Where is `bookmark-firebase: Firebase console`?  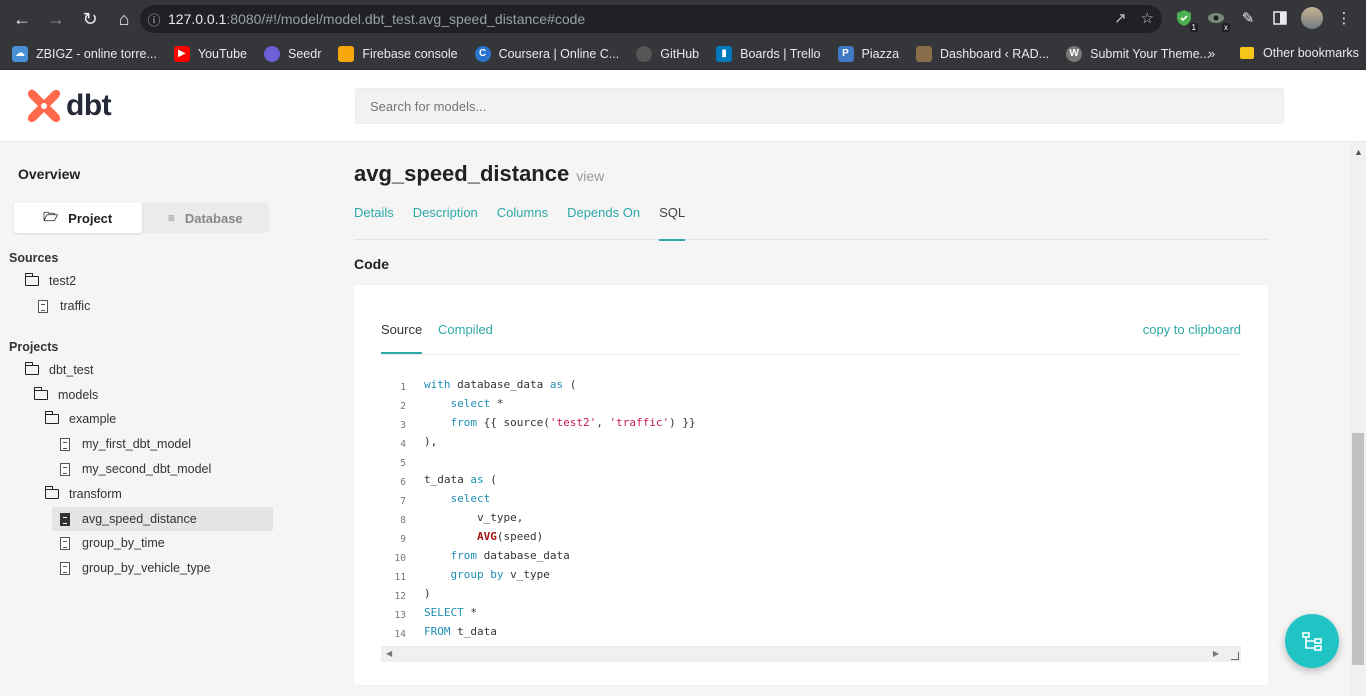
bookmark-firebase: Firebase console is located at coordinates (398, 53).